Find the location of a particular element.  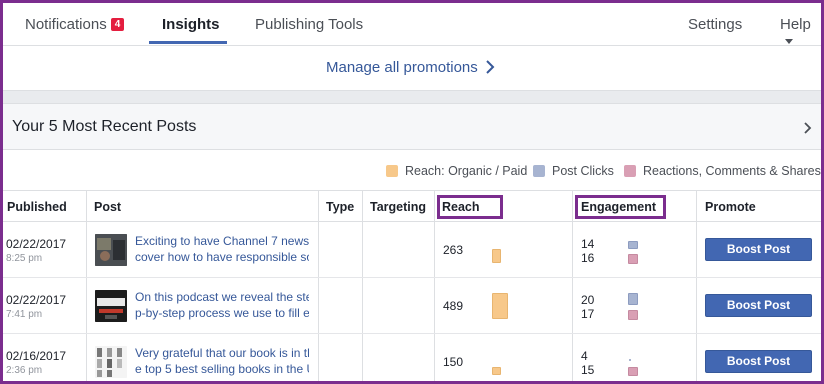

post-clicks-value: 20 is located at coordinates (588, 300).